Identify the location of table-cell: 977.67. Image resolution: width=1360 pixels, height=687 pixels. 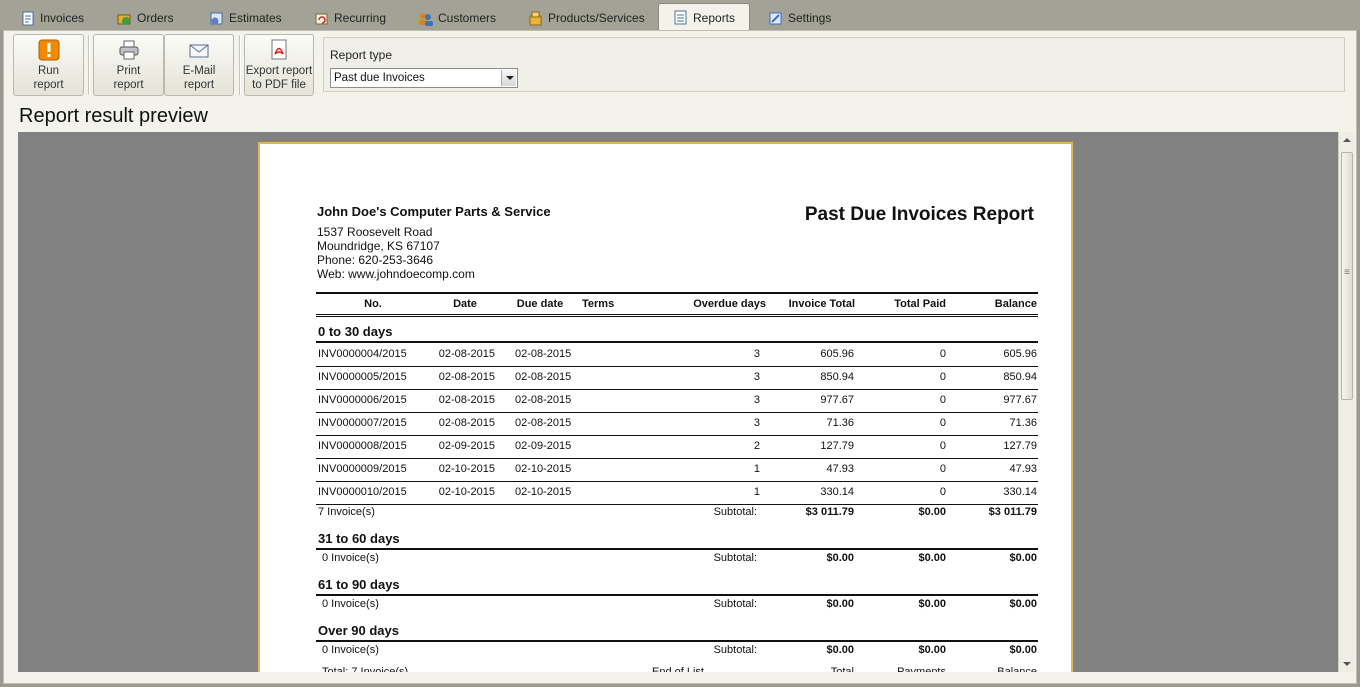
(1020, 400).